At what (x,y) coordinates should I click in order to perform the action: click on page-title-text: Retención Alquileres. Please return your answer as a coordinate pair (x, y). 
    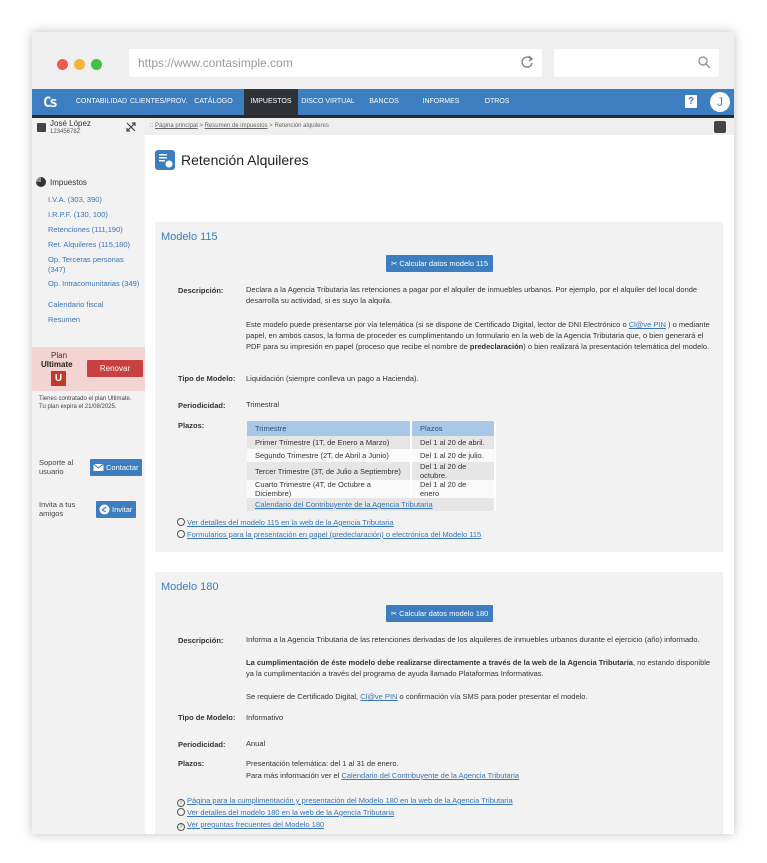
    Looking at the image, I should click on (245, 160).